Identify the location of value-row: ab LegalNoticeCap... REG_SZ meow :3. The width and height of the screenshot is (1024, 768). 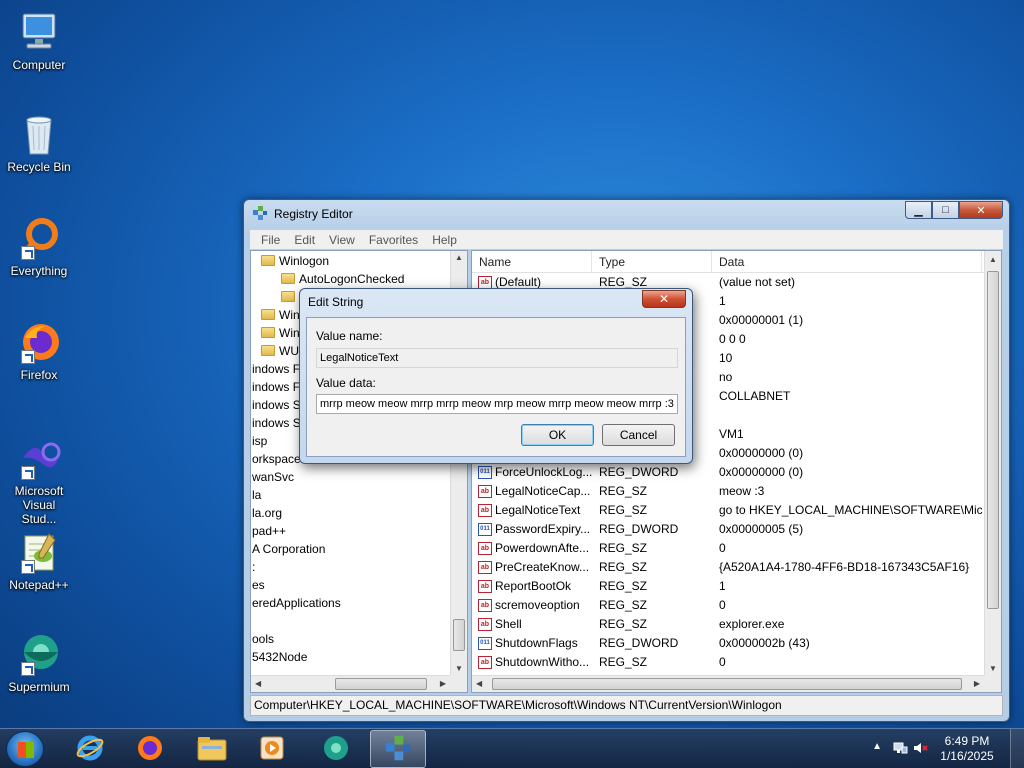
(736, 491).